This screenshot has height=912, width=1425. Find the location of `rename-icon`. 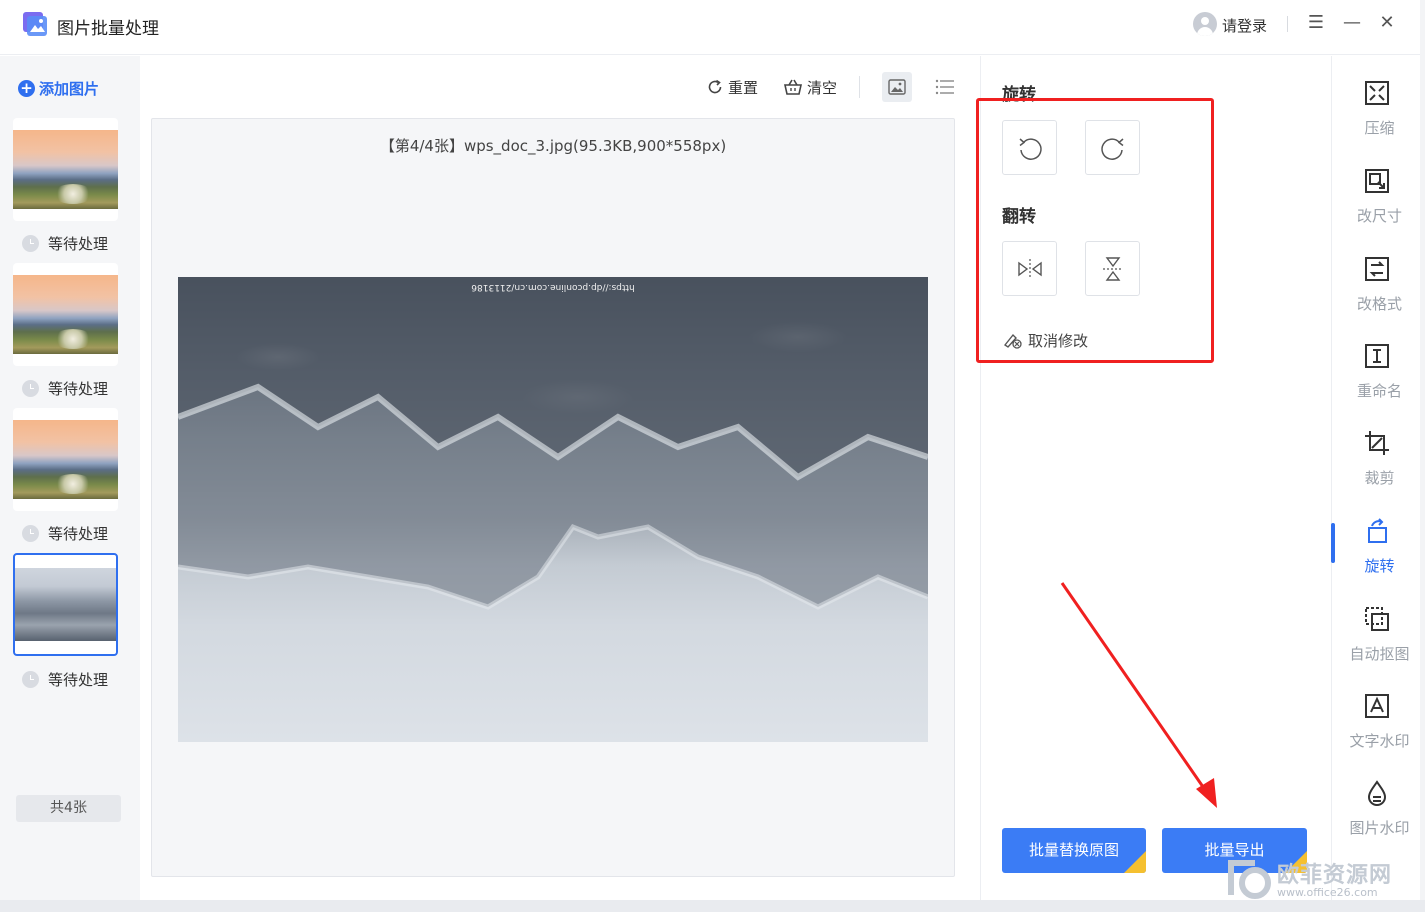

rename-icon is located at coordinates (1377, 356).